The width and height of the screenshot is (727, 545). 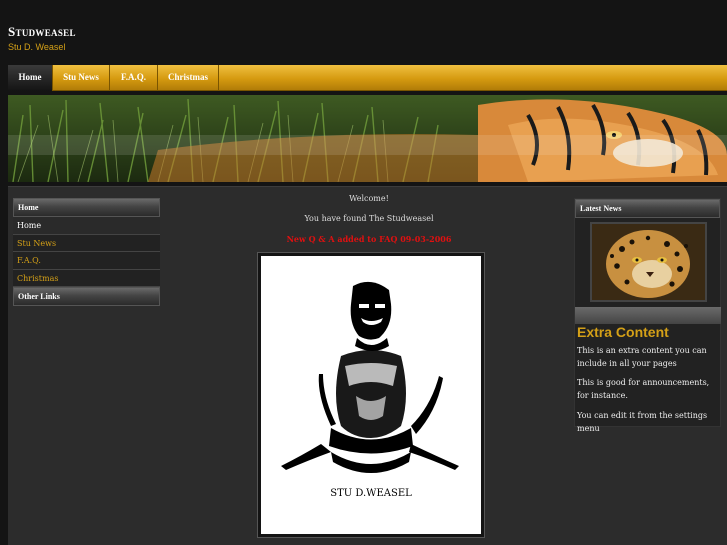 I want to click on new-qa-link: New Q & A added to FAQ 09-03-2006, so click(x=369, y=241).